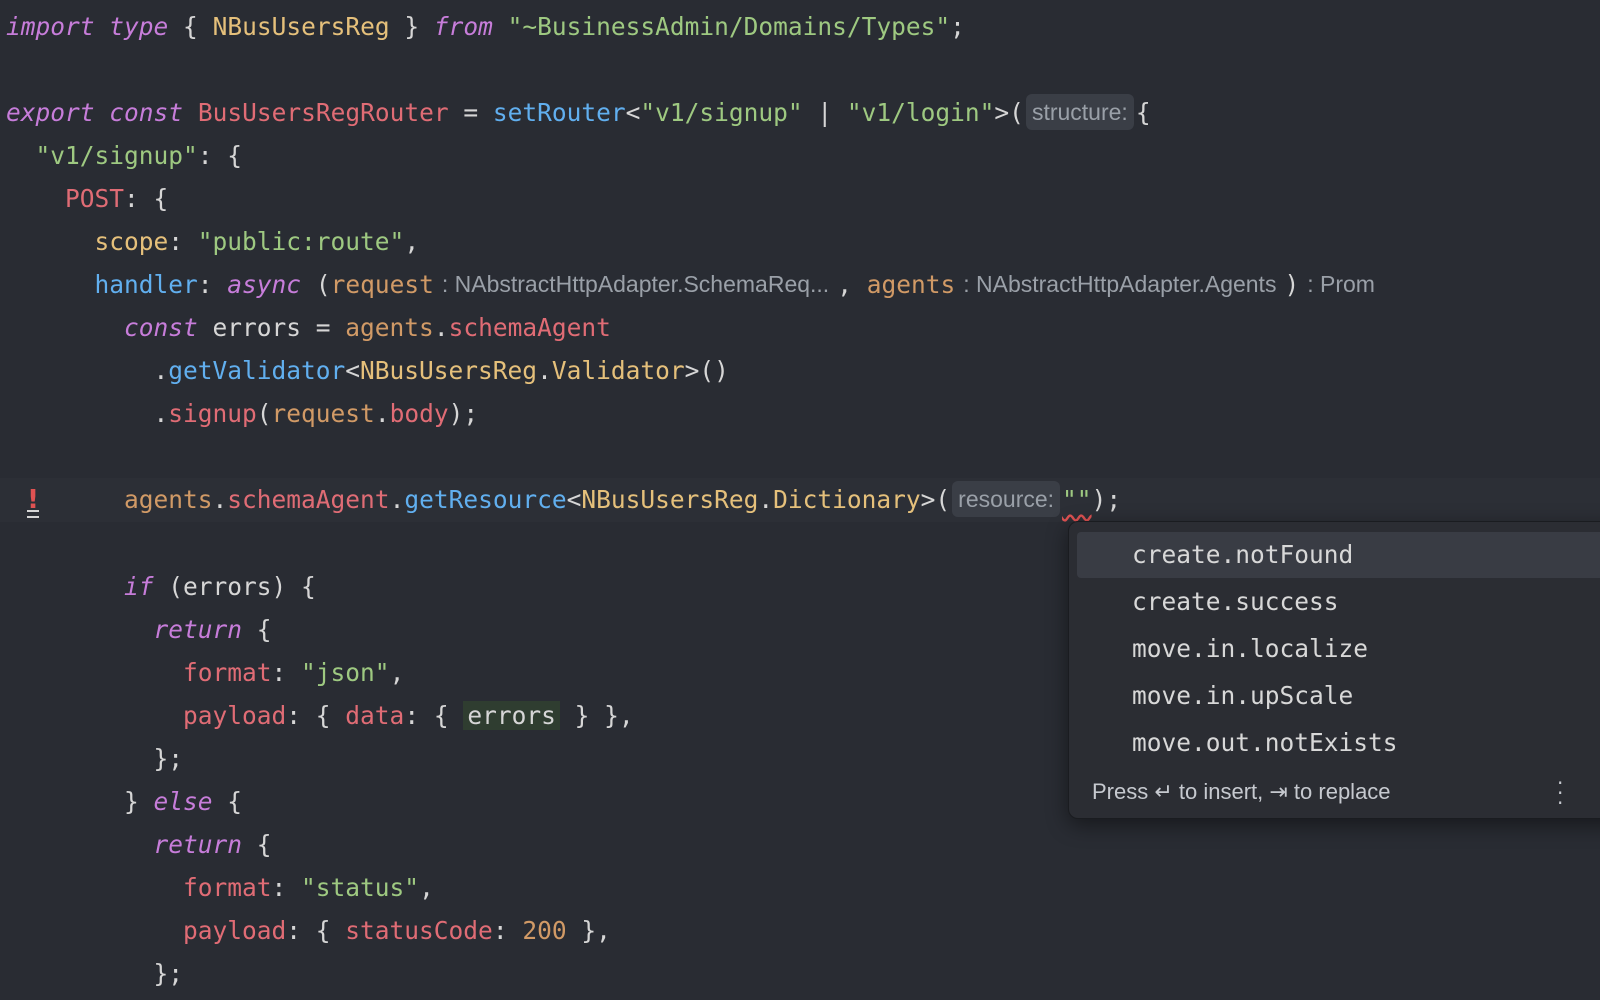  What do you see at coordinates (33, 501) in the screenshot?
I see `error-bulb-icon: !` at bounding box center [33, 501].